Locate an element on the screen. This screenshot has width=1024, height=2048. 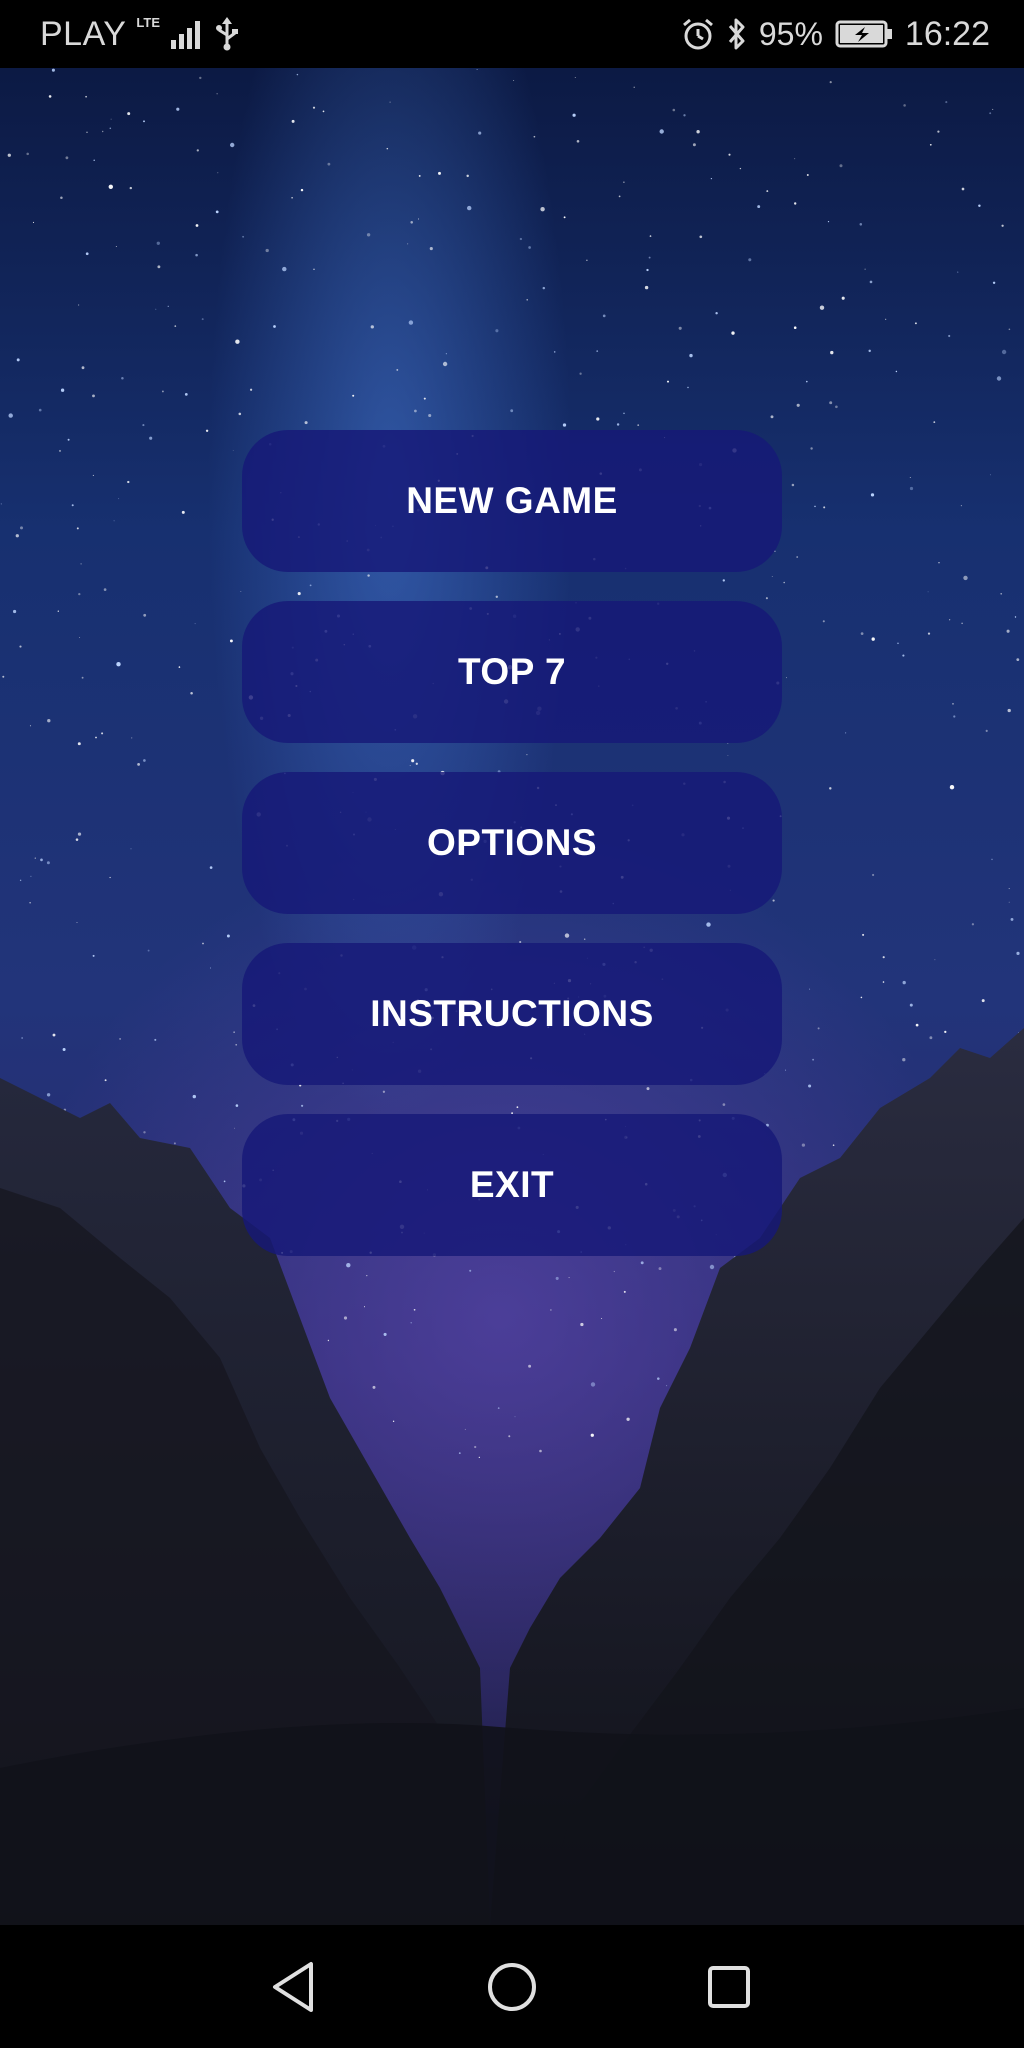
new-game-button: NEW GAME is located at coordinates (512, 501).